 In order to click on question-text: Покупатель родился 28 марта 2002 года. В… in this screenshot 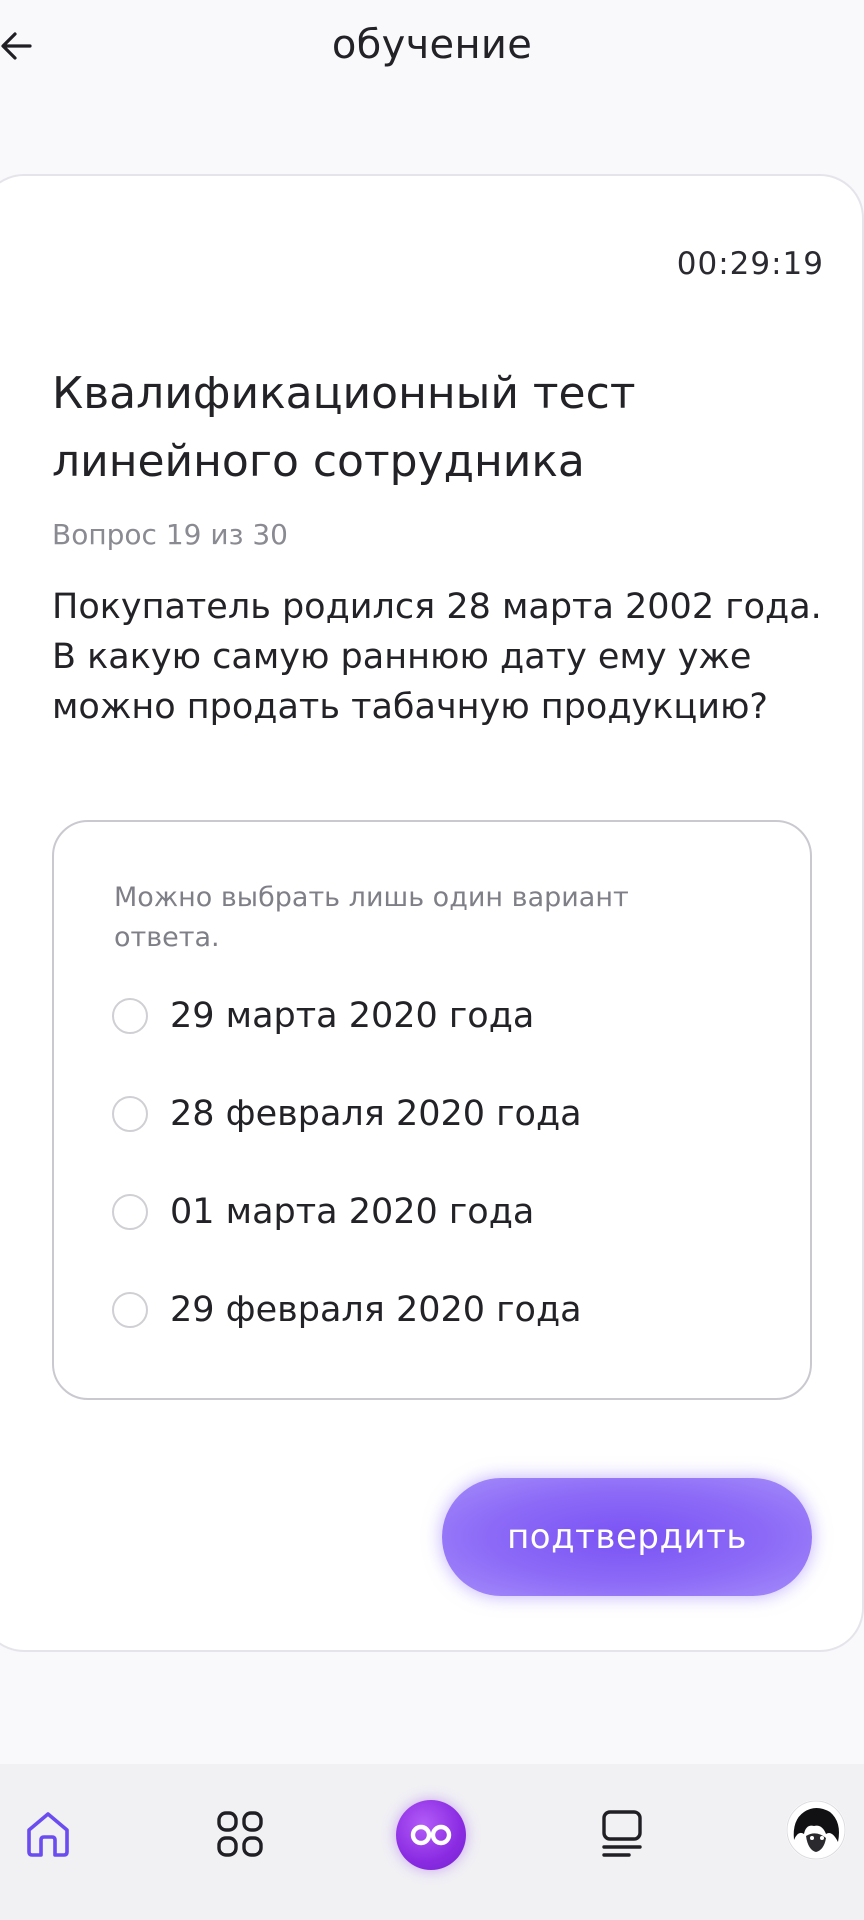, I will do `click(437, 657)`.